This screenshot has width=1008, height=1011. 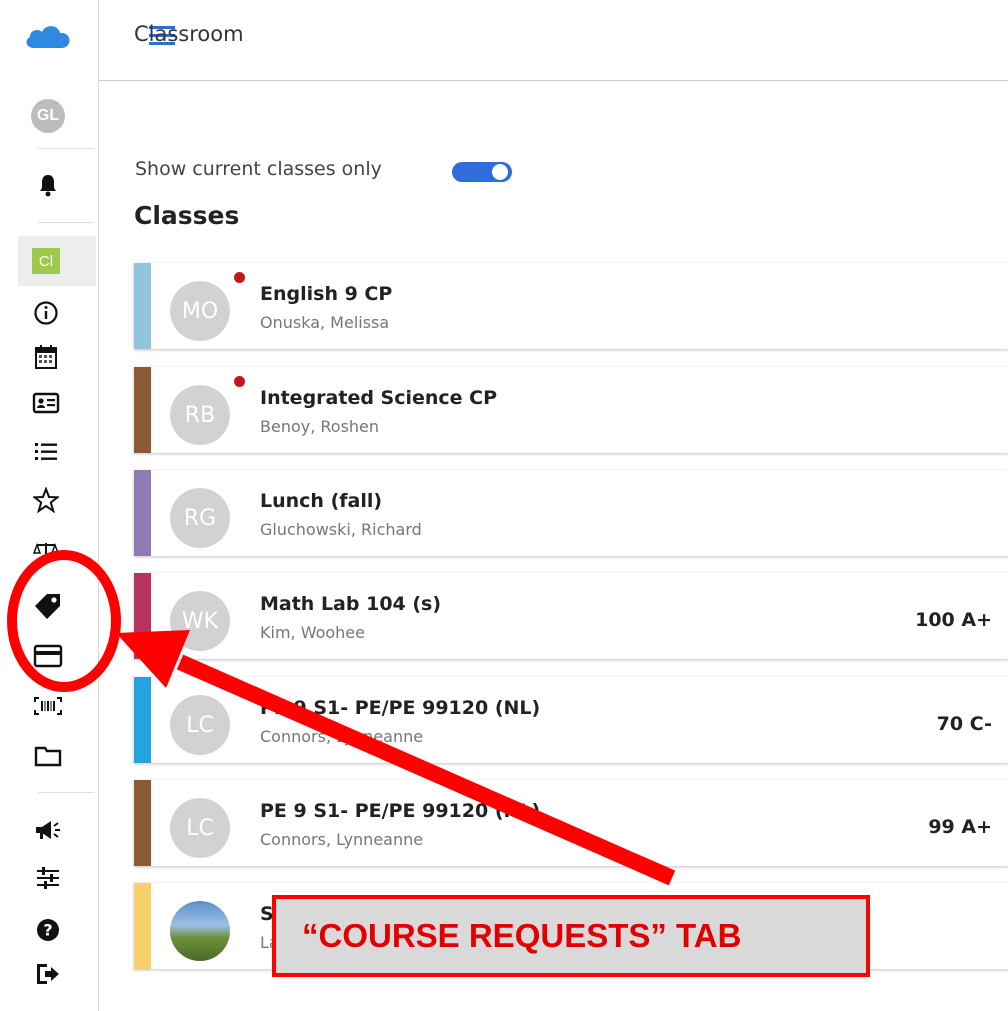 I want to click on id-card-icon, so click(x=46, y=403).